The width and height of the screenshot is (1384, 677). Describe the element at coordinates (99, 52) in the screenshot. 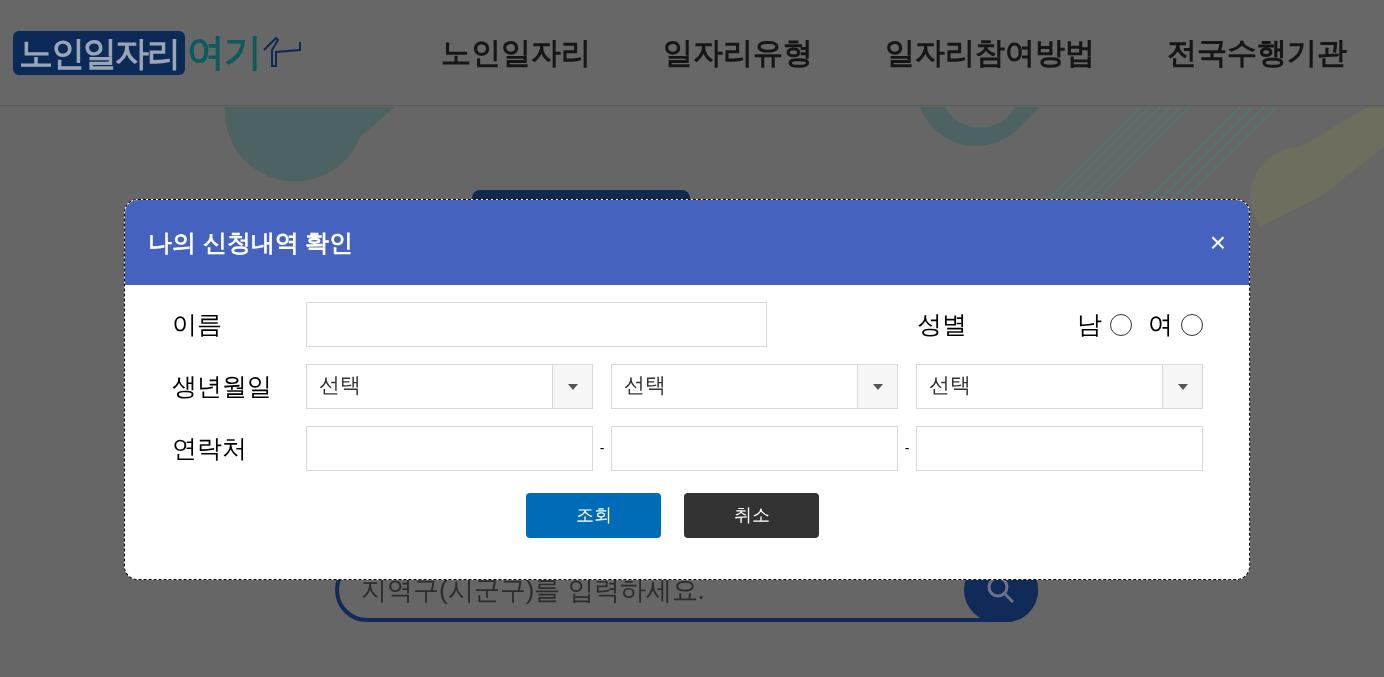

I see `logo-text: 노인일자리` at that location.